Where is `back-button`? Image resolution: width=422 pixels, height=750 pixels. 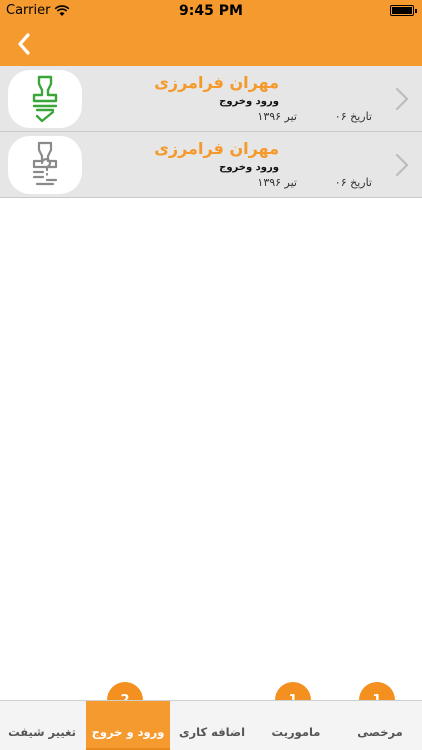
back-button is located at coordinates (24, 44).